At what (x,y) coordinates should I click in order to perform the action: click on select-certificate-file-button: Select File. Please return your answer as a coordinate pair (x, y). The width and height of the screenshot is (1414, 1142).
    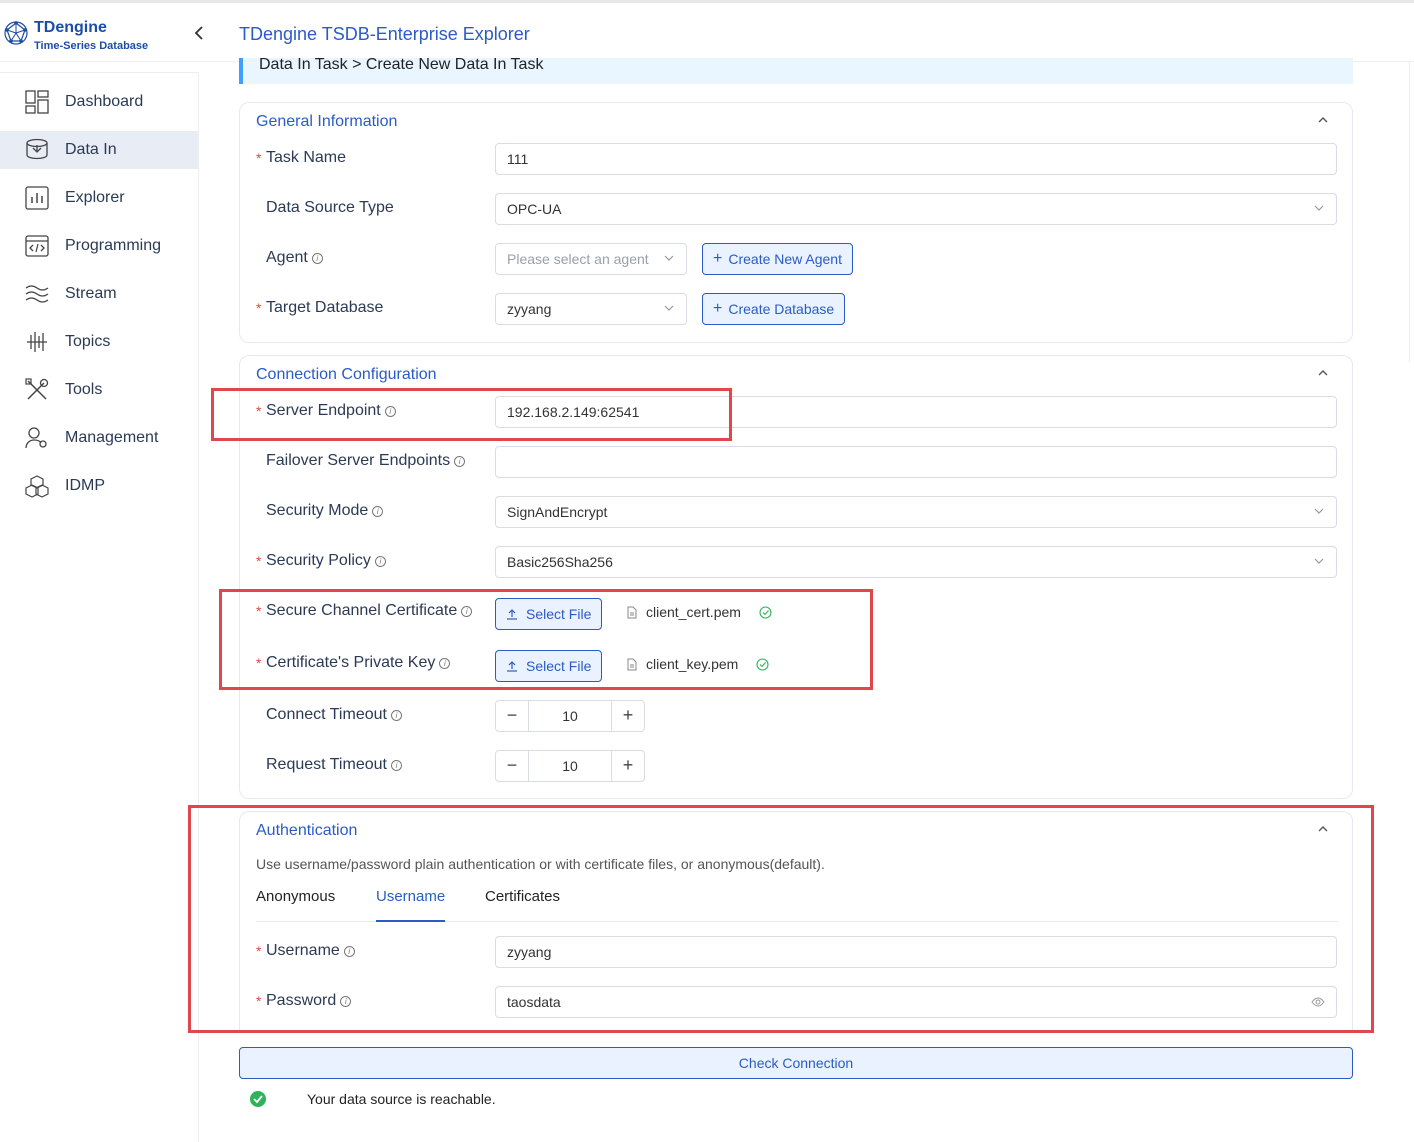
    Looking at the image, I should click on (549, 614).